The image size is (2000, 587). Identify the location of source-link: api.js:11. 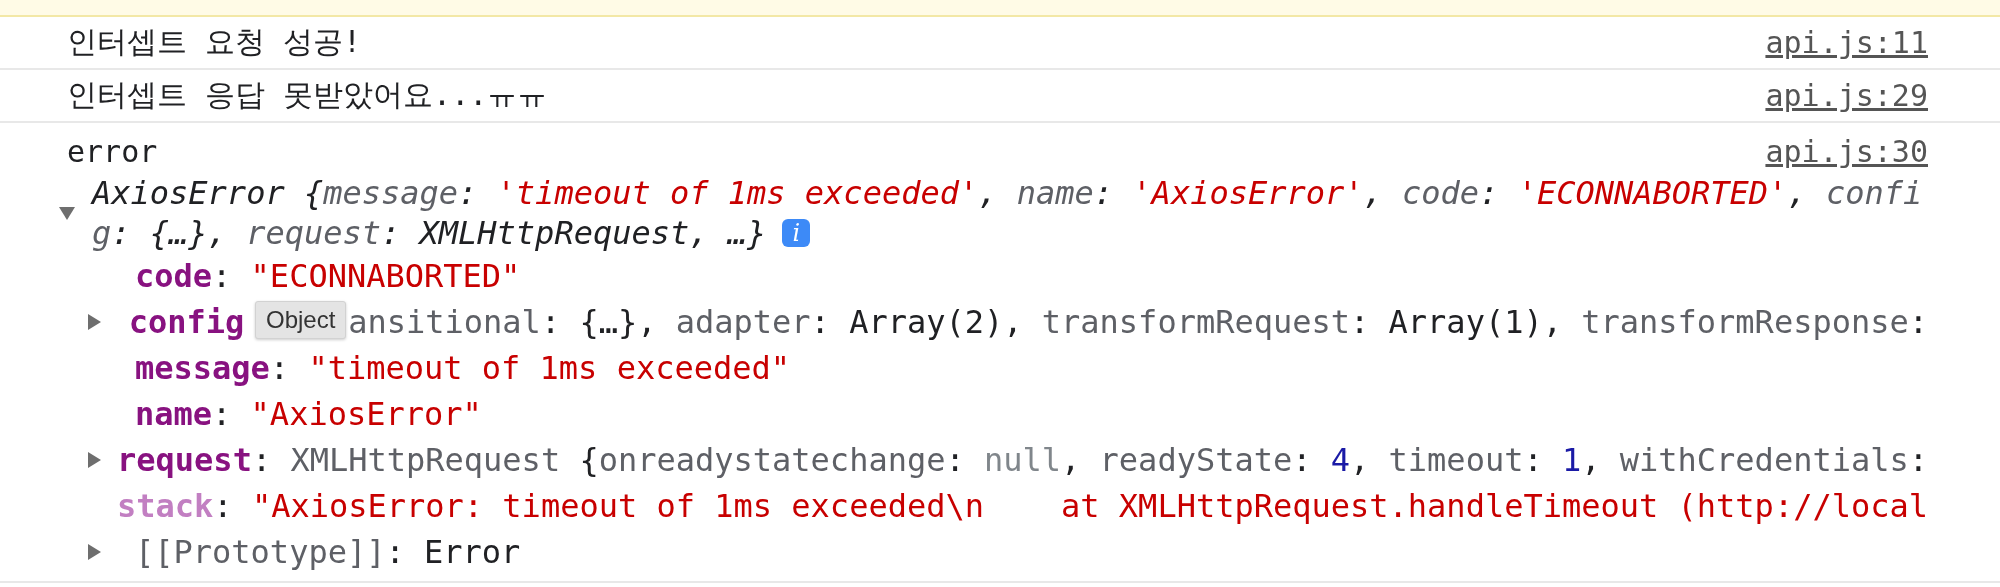
(1846, 42).